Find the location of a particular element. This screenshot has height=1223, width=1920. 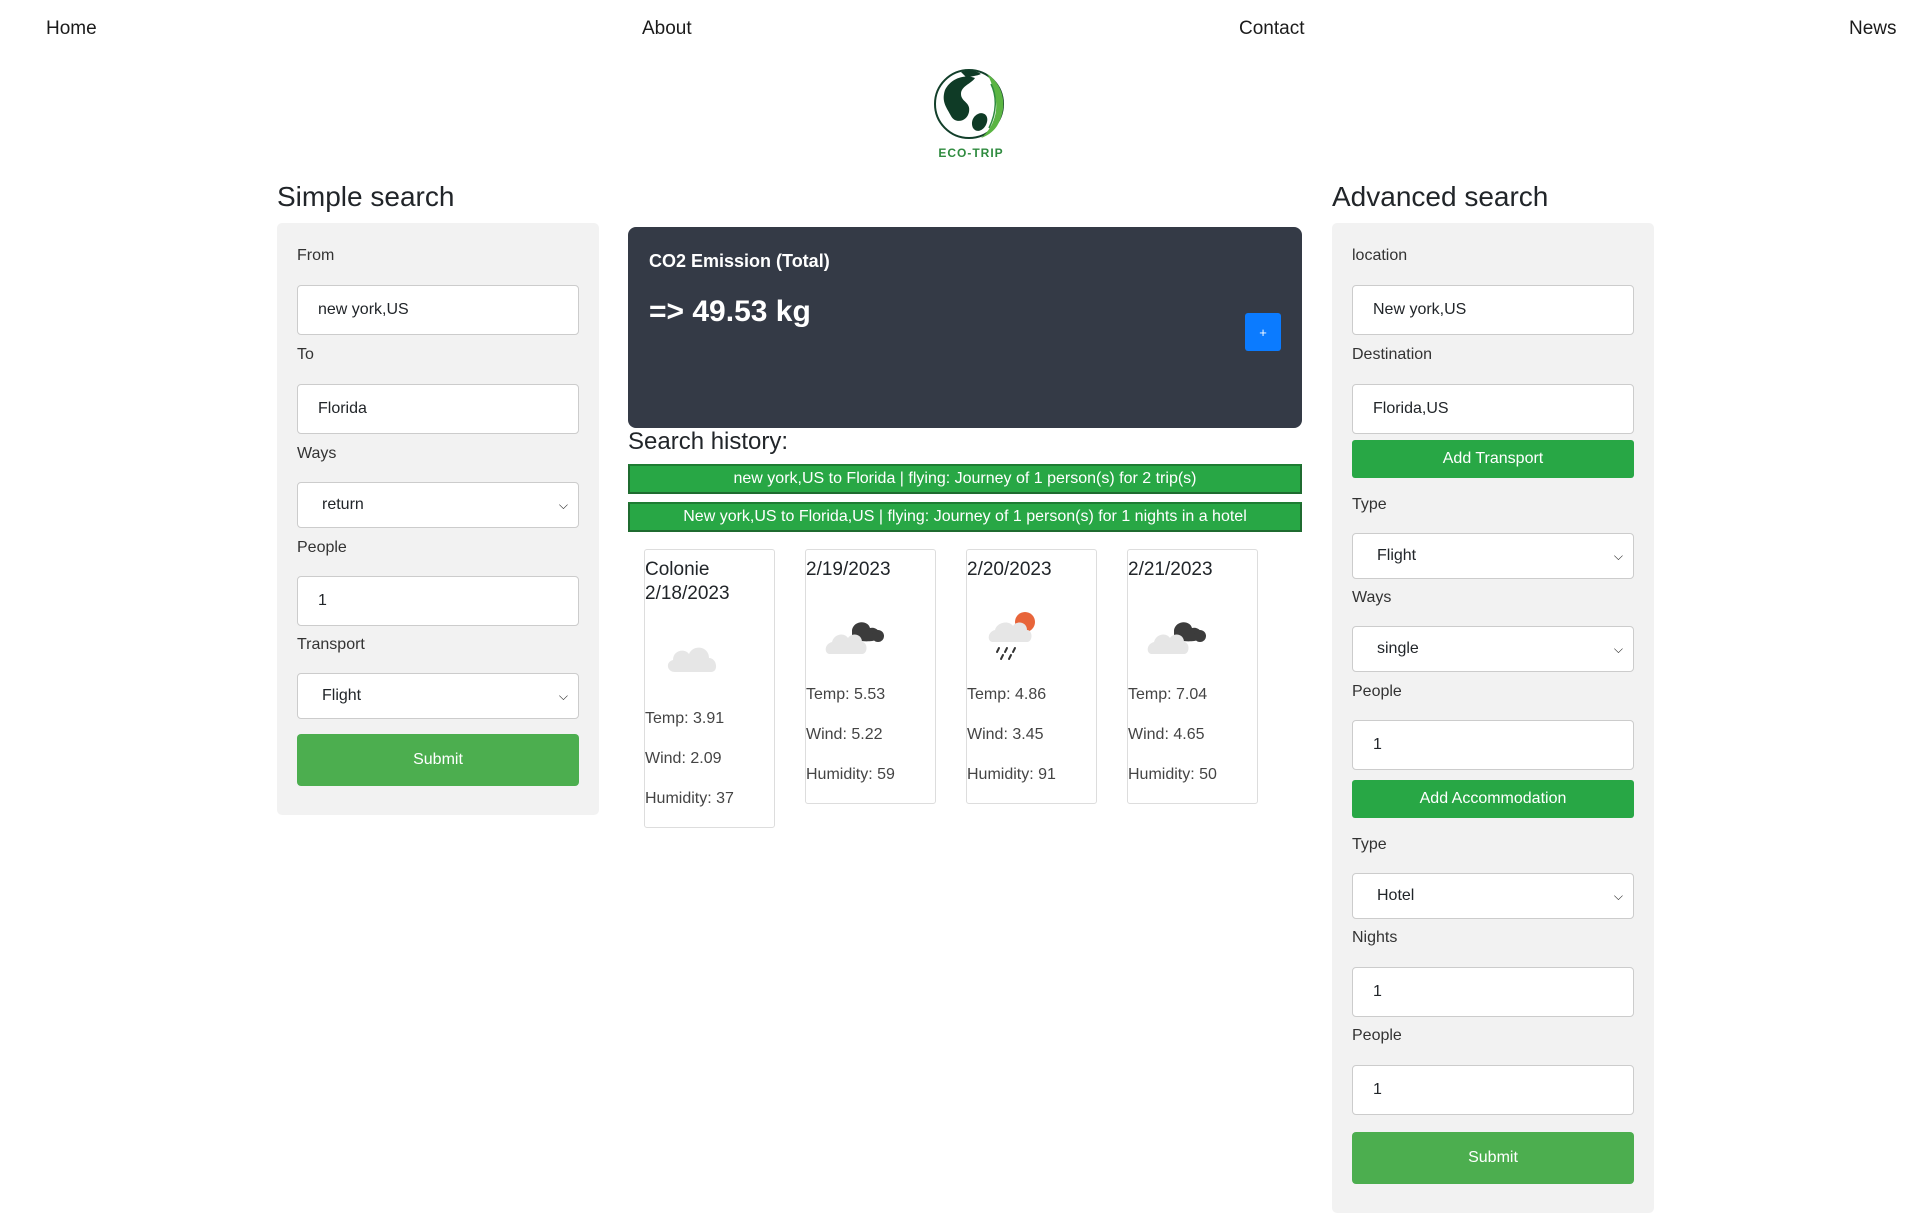

accommodation-people-label: People is located at coordinates (1377, 1035).